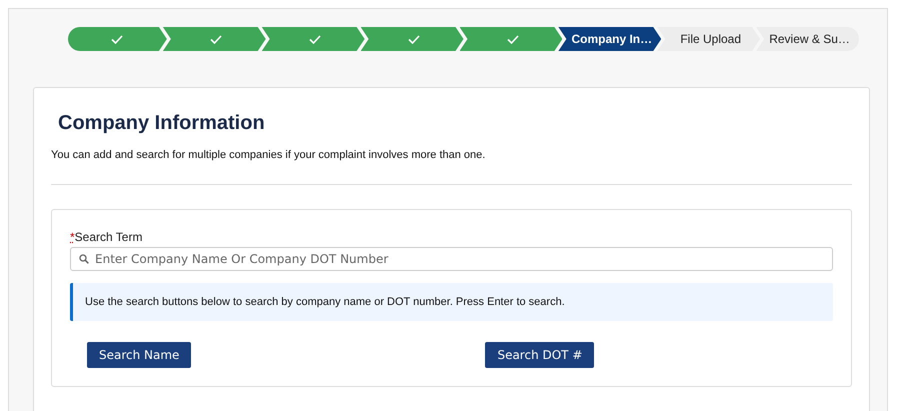 The width and height of the screenshot is (905, 411). I want to click on field-label: Search Term, so click(108, 237).